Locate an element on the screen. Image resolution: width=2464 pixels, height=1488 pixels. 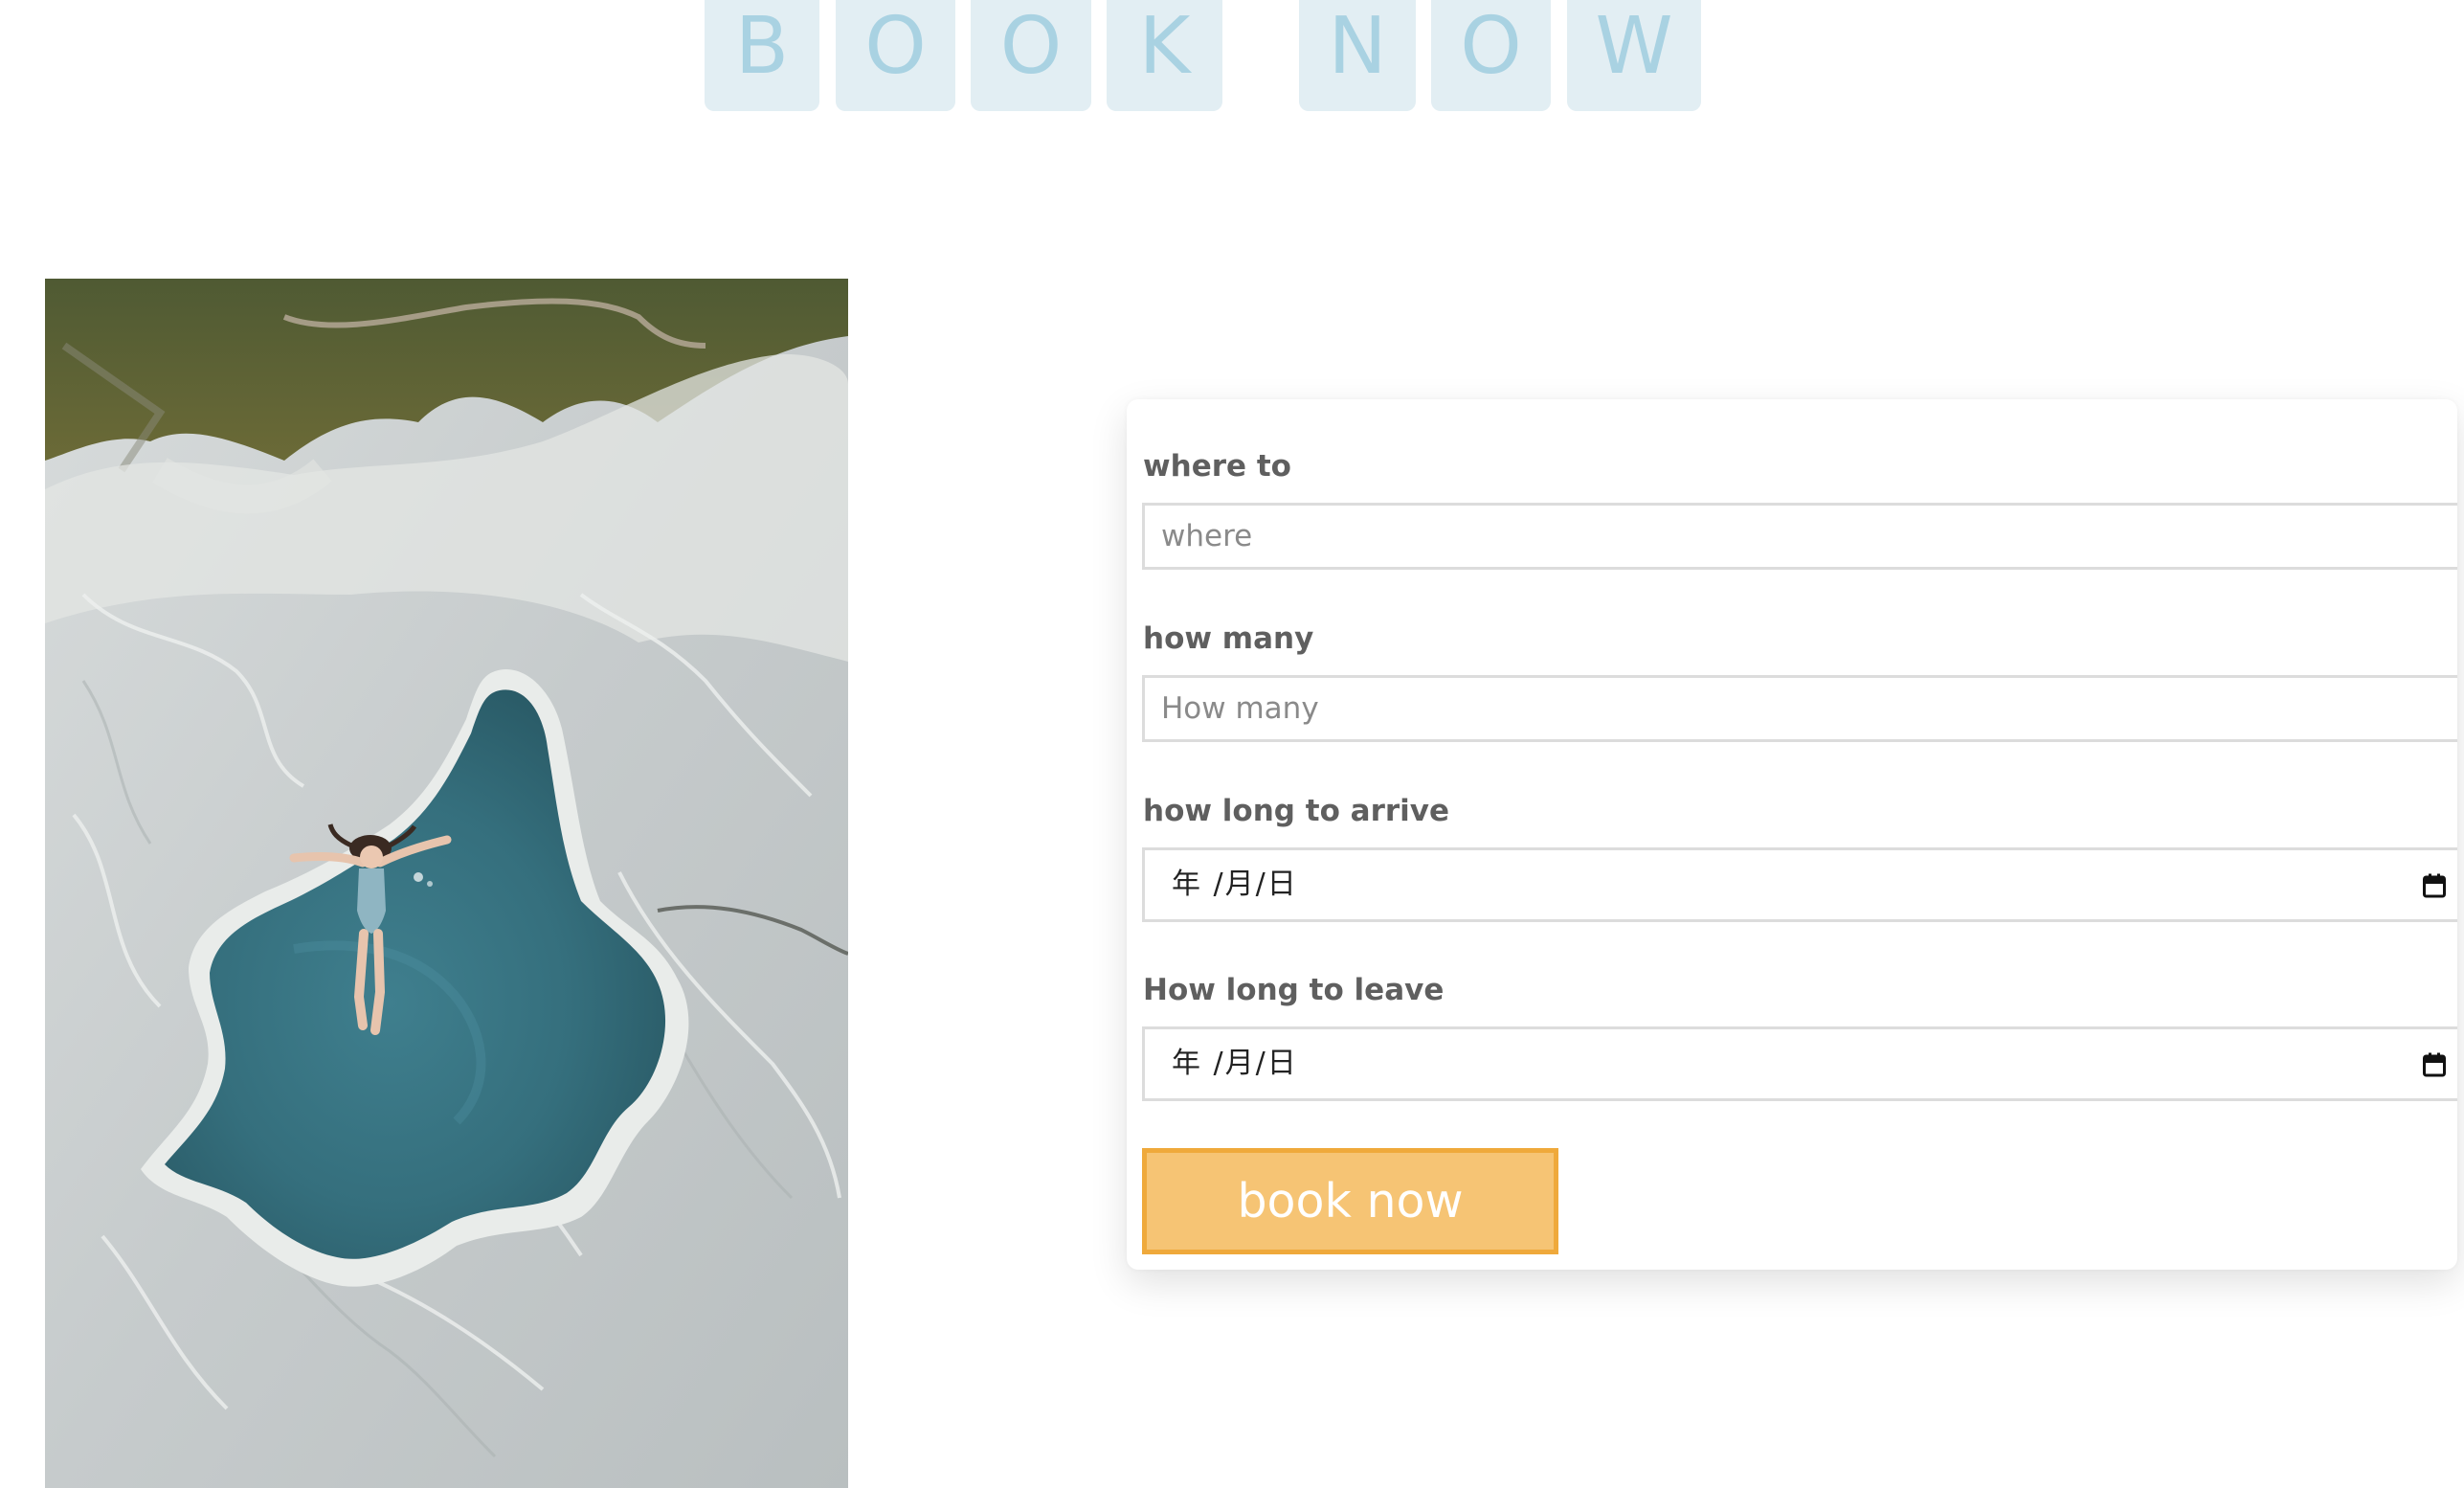
leave-date-label: How long to leave is located at coordinates (1294, 990).